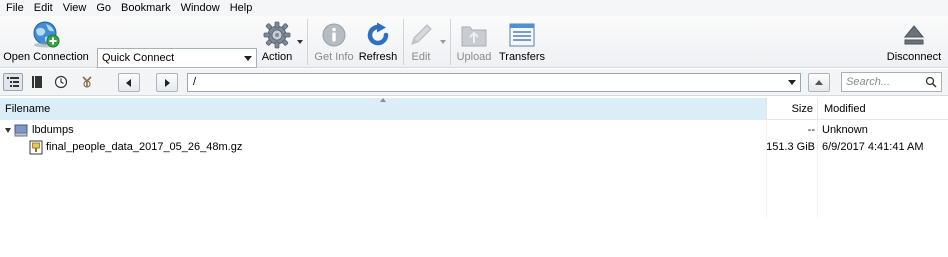  What do you see at coordinates (845, 130) in the screenshot?
I see `row-modified: Unknown` at bounding box center [845, 130].